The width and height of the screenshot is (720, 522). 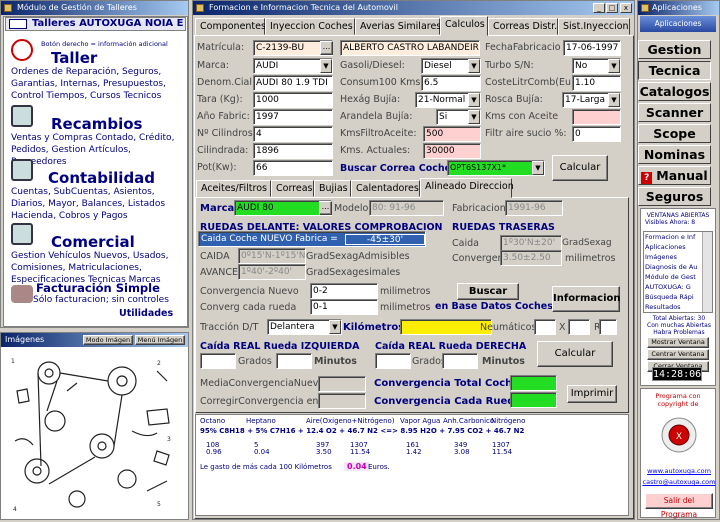 What do you see at coordinates (294, 361) in the screenshot?
I see `izq-min-field` at bounding box center [294, 361].